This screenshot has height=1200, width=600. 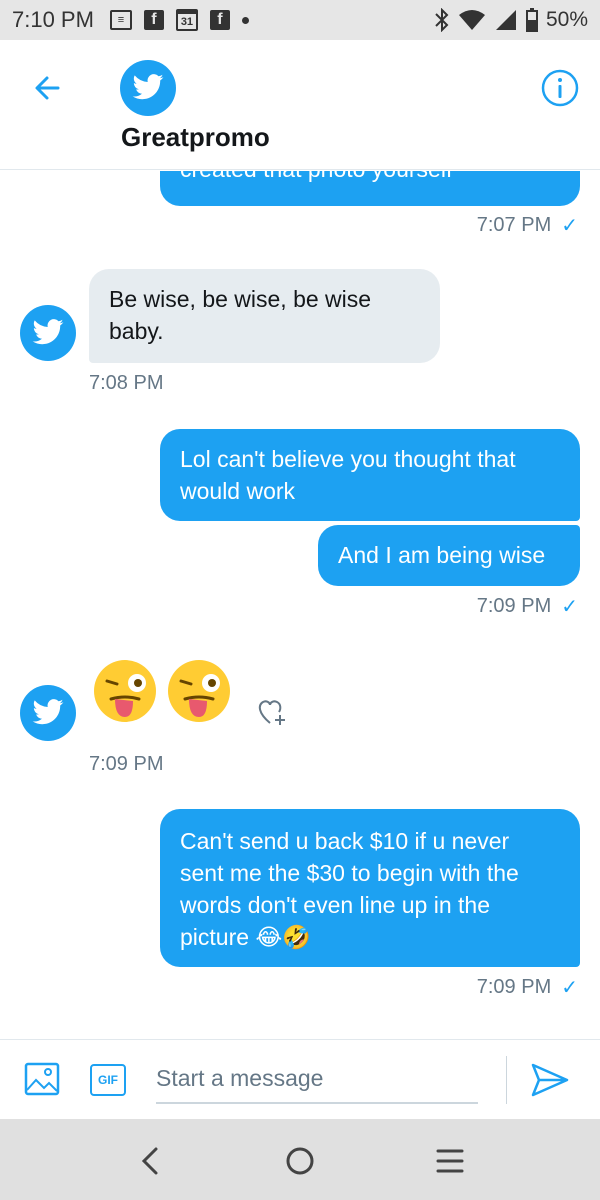 I want to click on message-text-line: Can't send u back $10 if u never, so click(x=345, y=841).